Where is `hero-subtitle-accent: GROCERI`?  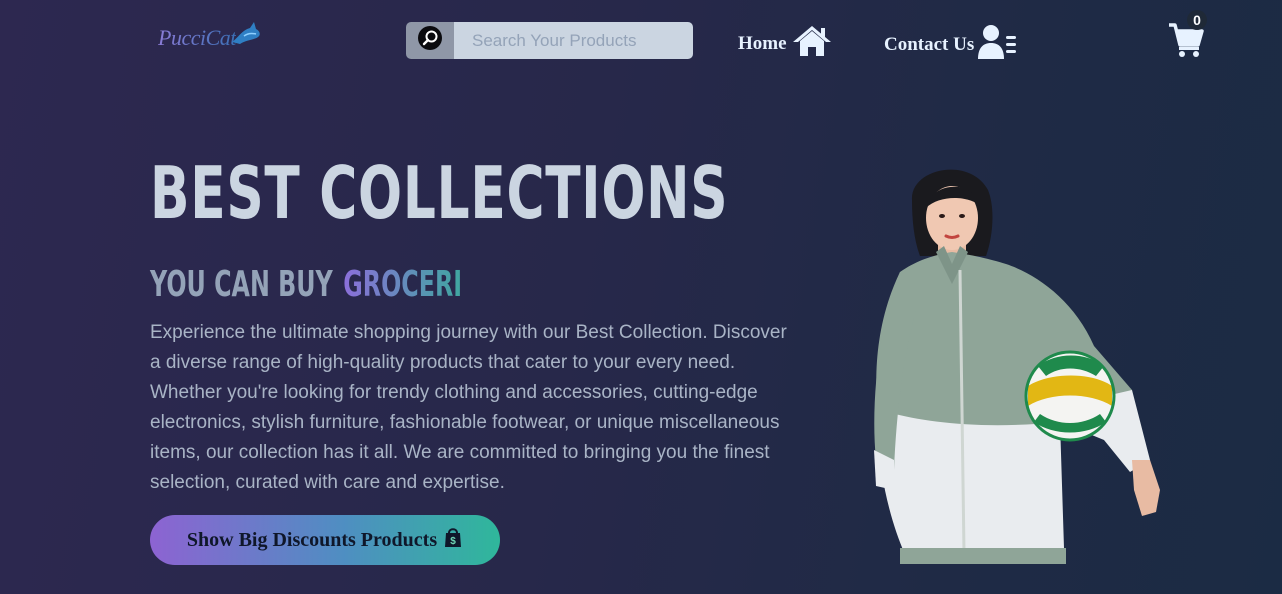
hero-subtitle-accent: GROCERI is located at coordinates (403, 284).